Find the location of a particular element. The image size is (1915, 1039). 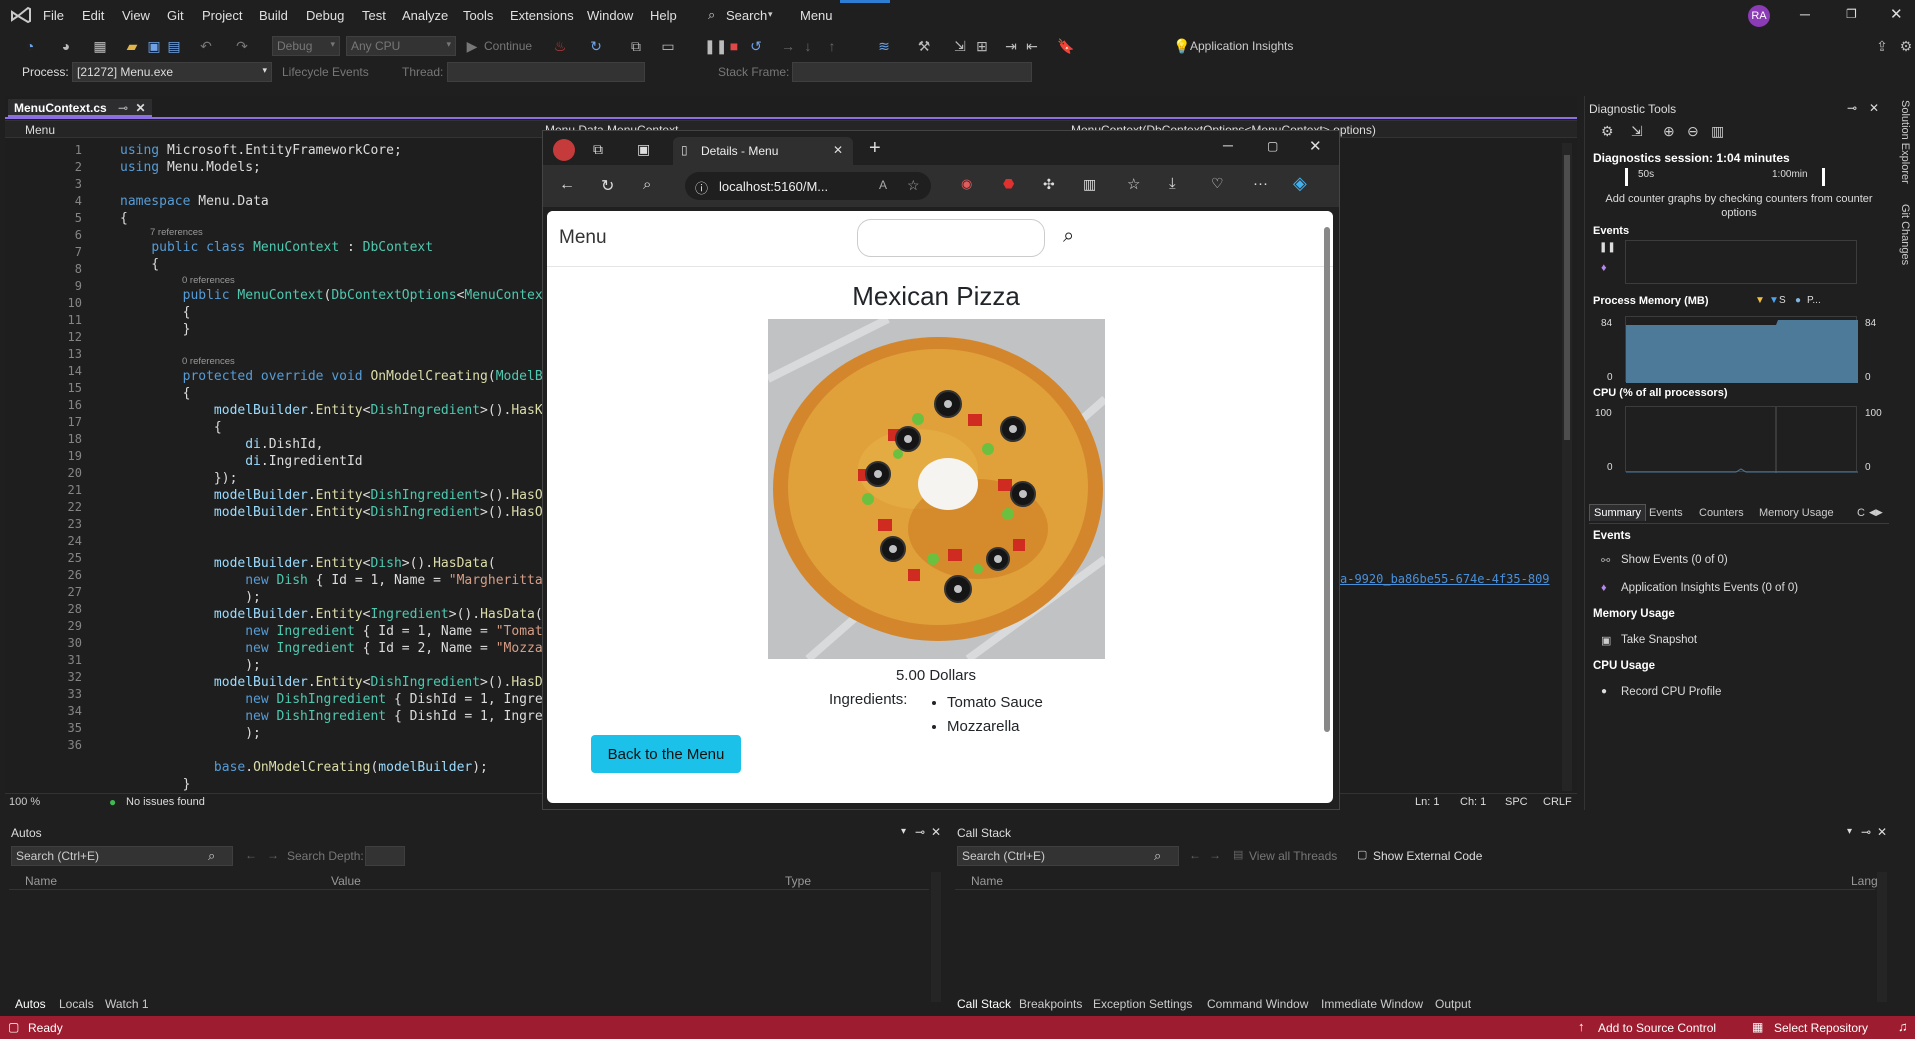

search-icon: ⌕ is located at coordinates (1068, 236).